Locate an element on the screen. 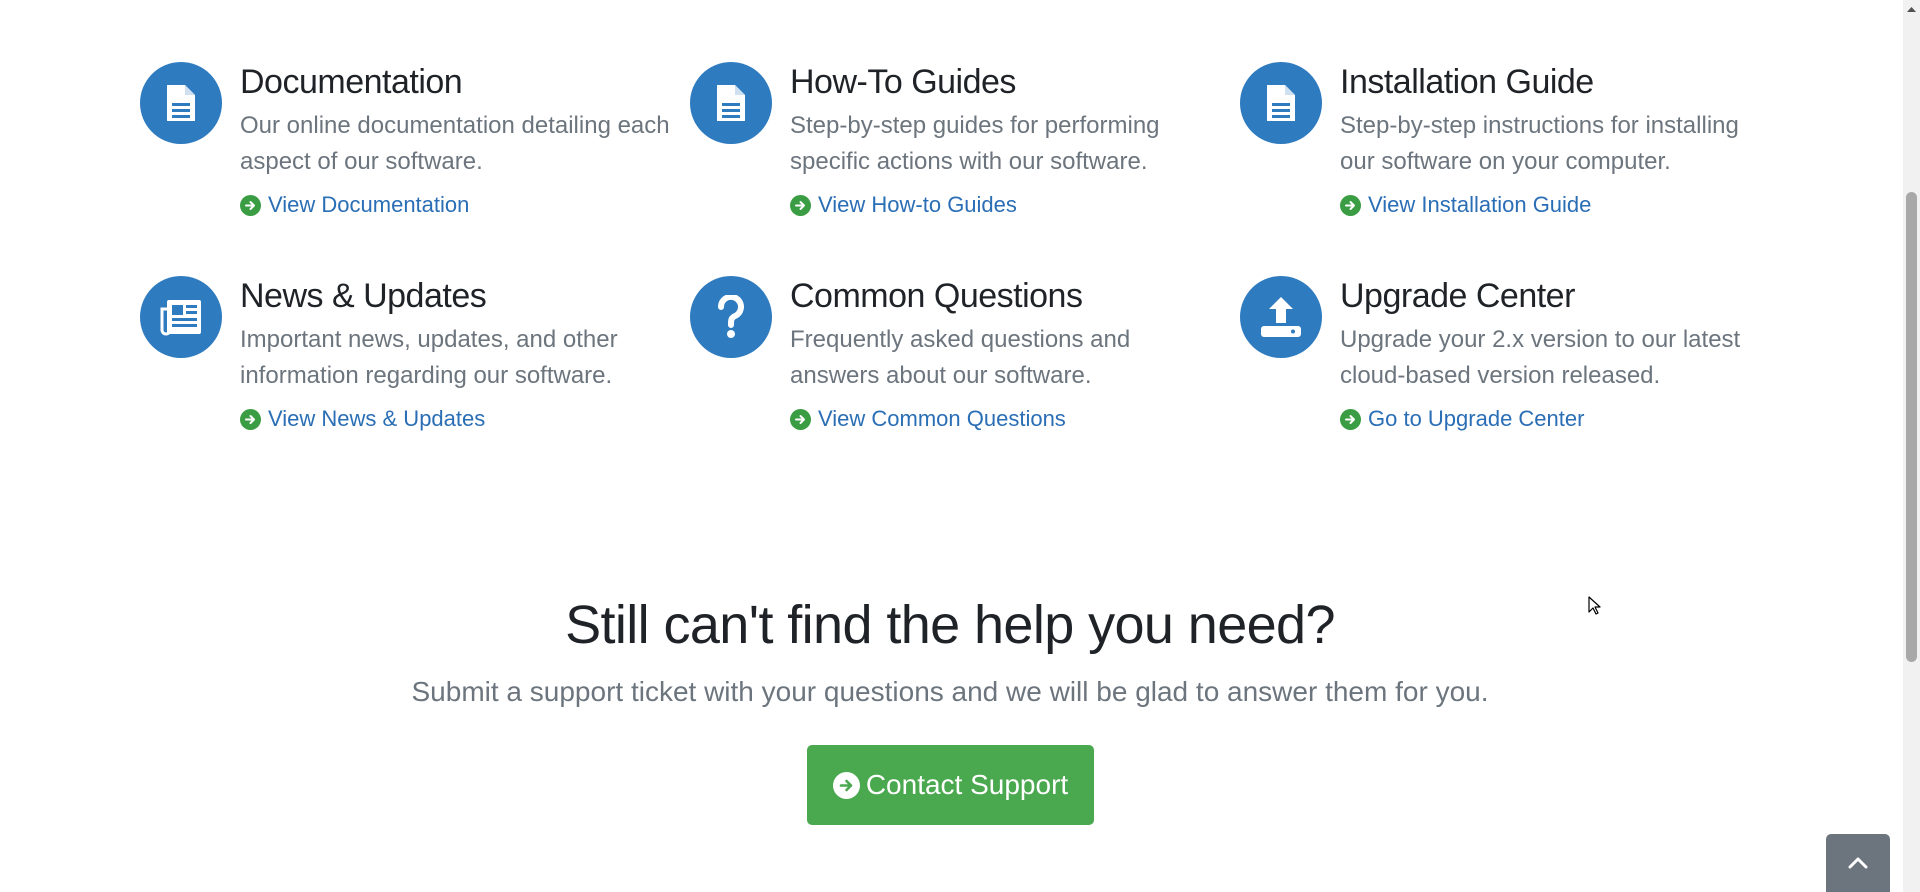 Image resolution: width=1920 pixels, height=892 pixels. upload-icon is located at coordinates (1281, 317).